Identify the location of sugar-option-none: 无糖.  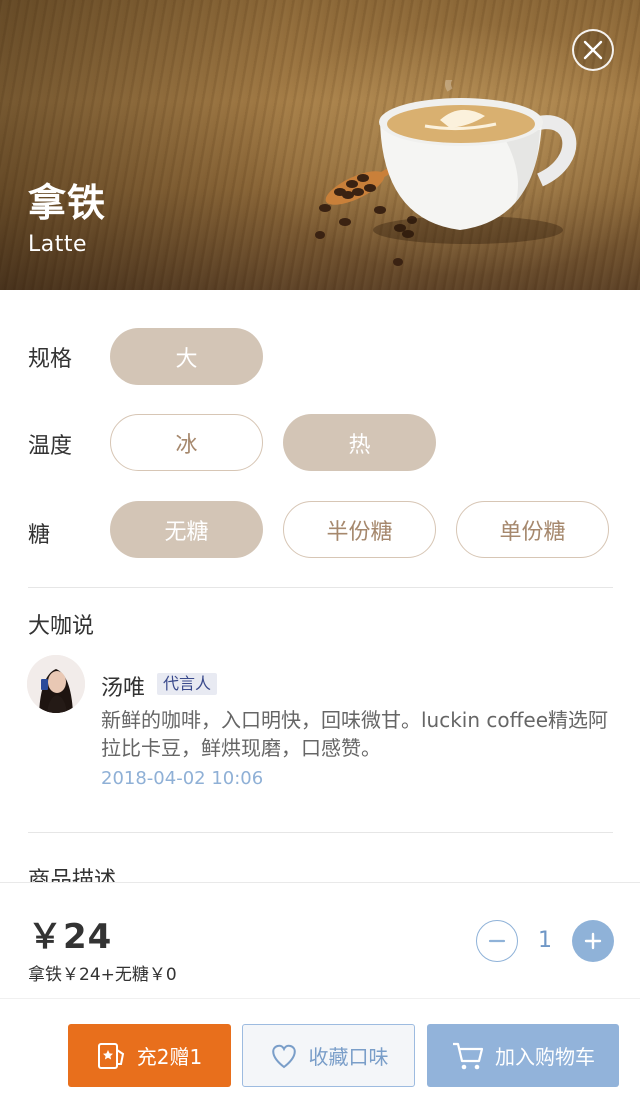
(186, 529).